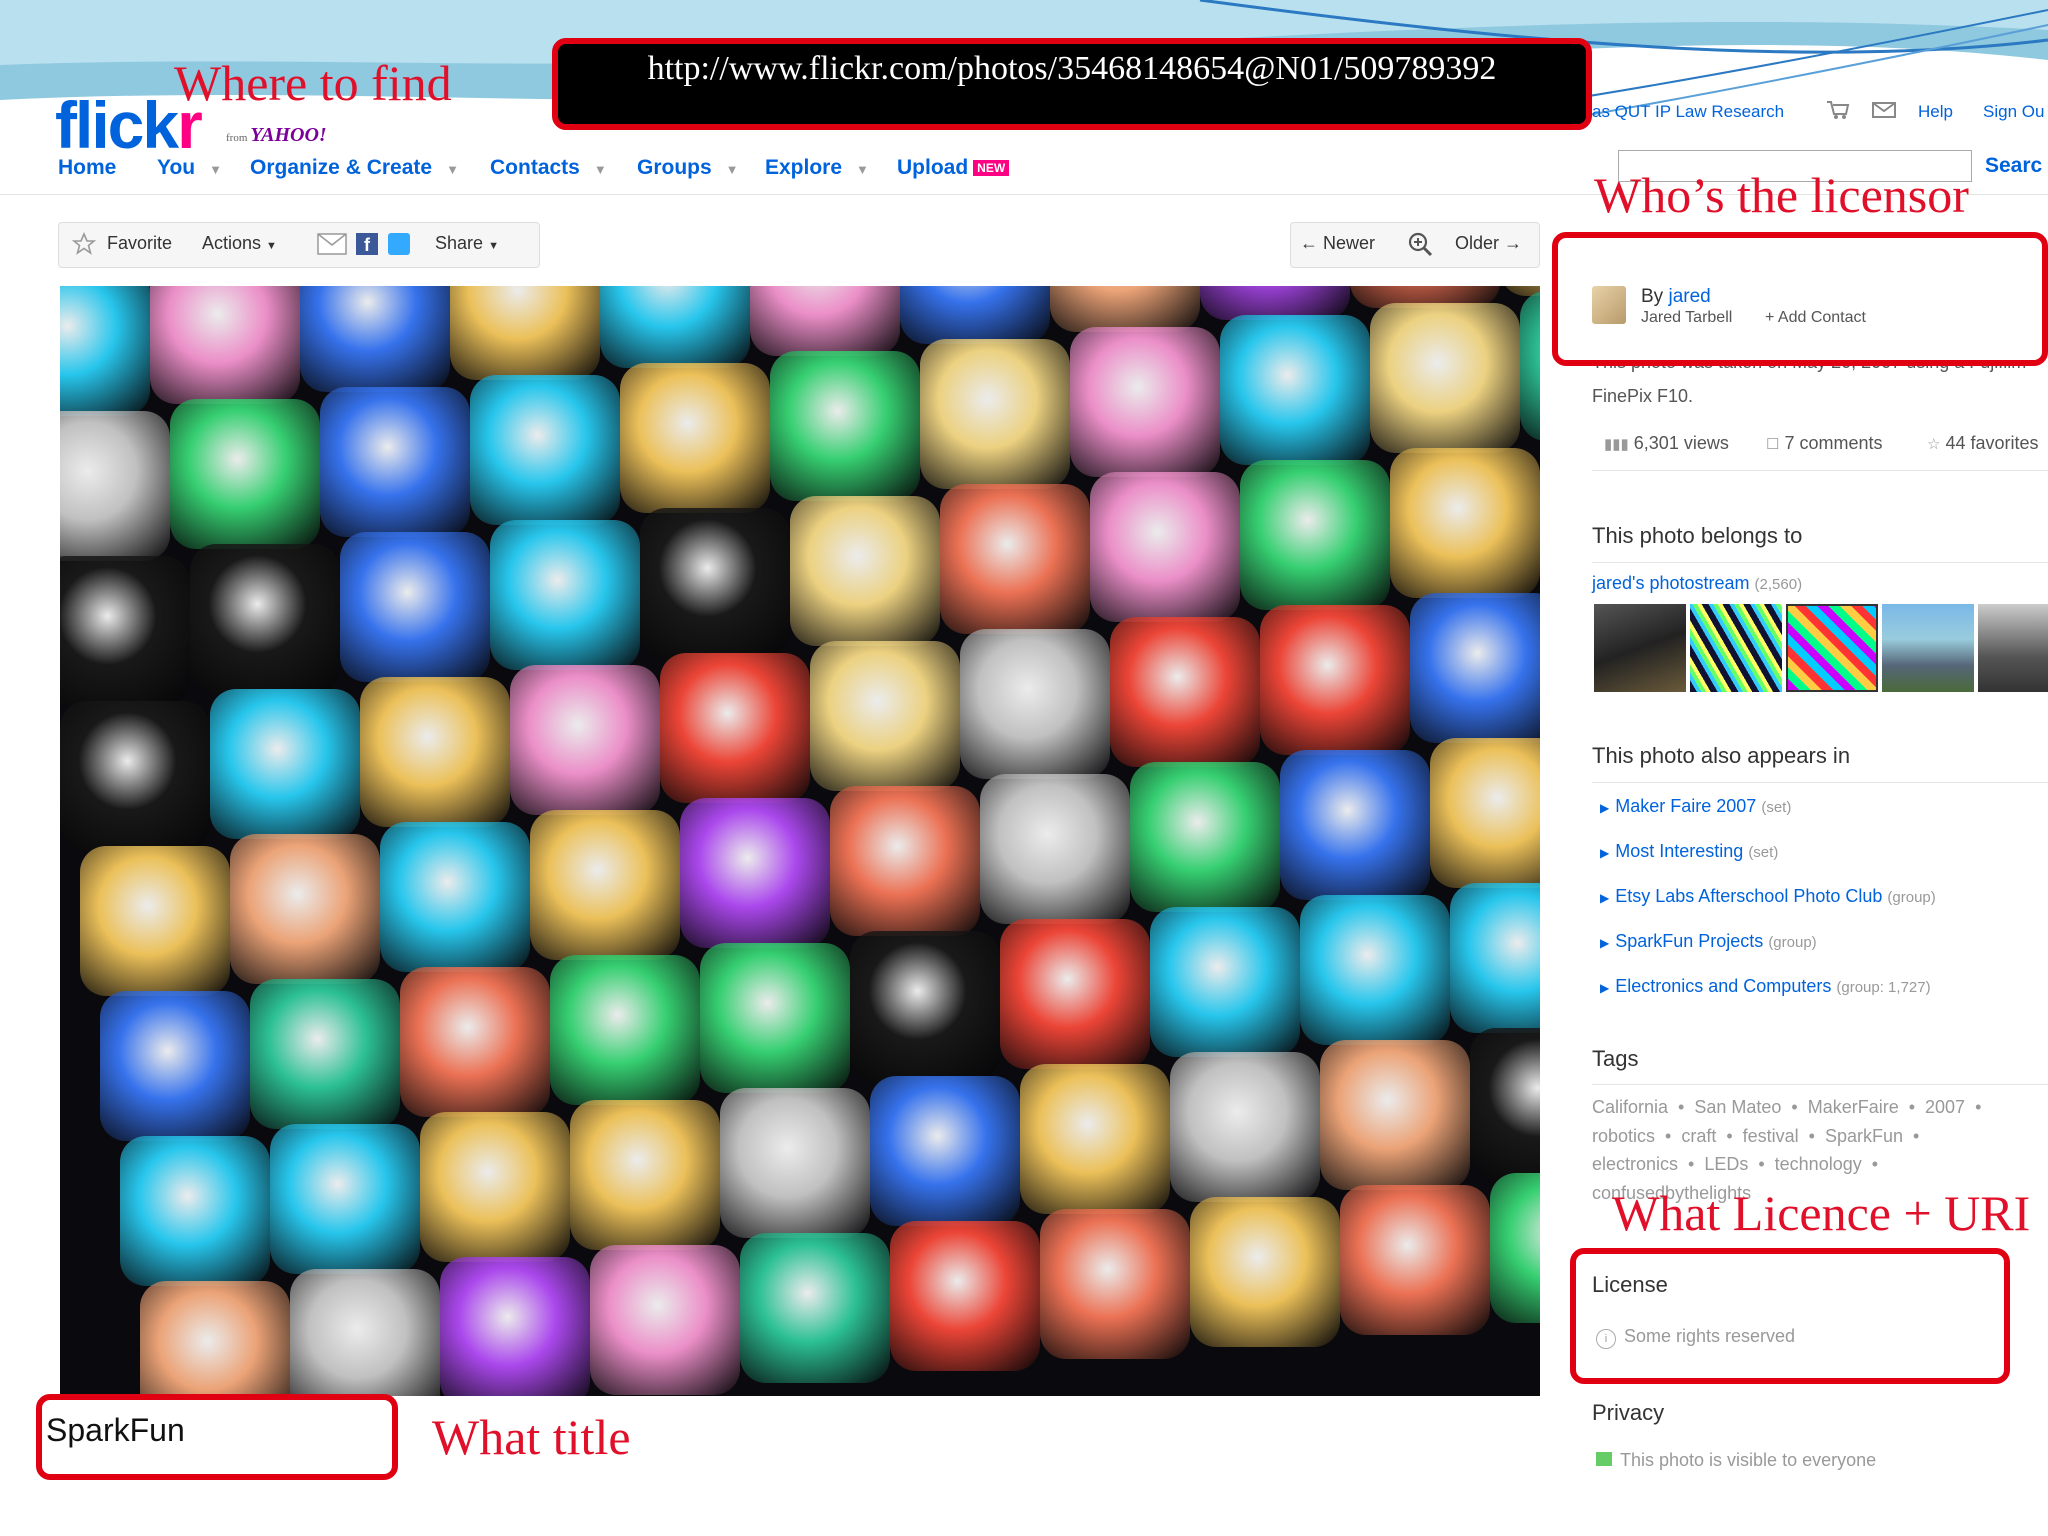 This screenshot has width=2048, height=1536. I want to click on nav-contacts-label: Contacts, so click(535, 167).